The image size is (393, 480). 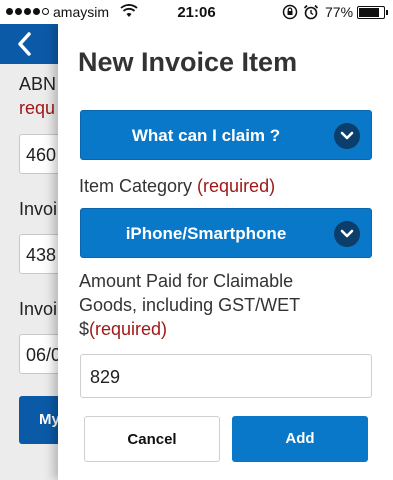 What do you see at coordinates (206, 233) in the screenshot?
I see `item-category-value: iPhone/Smartphone` at bounding box center [206, 233].